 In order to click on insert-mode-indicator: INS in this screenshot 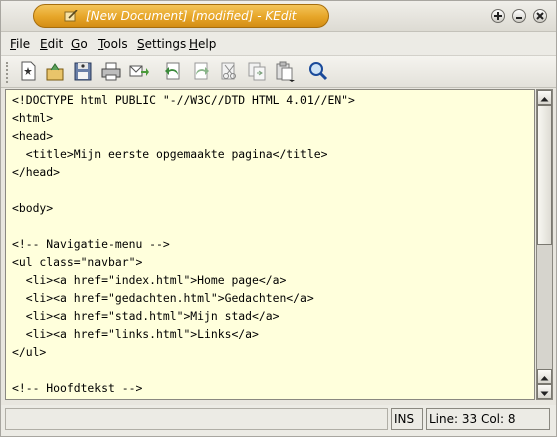, I will do `click(407, 419)`.